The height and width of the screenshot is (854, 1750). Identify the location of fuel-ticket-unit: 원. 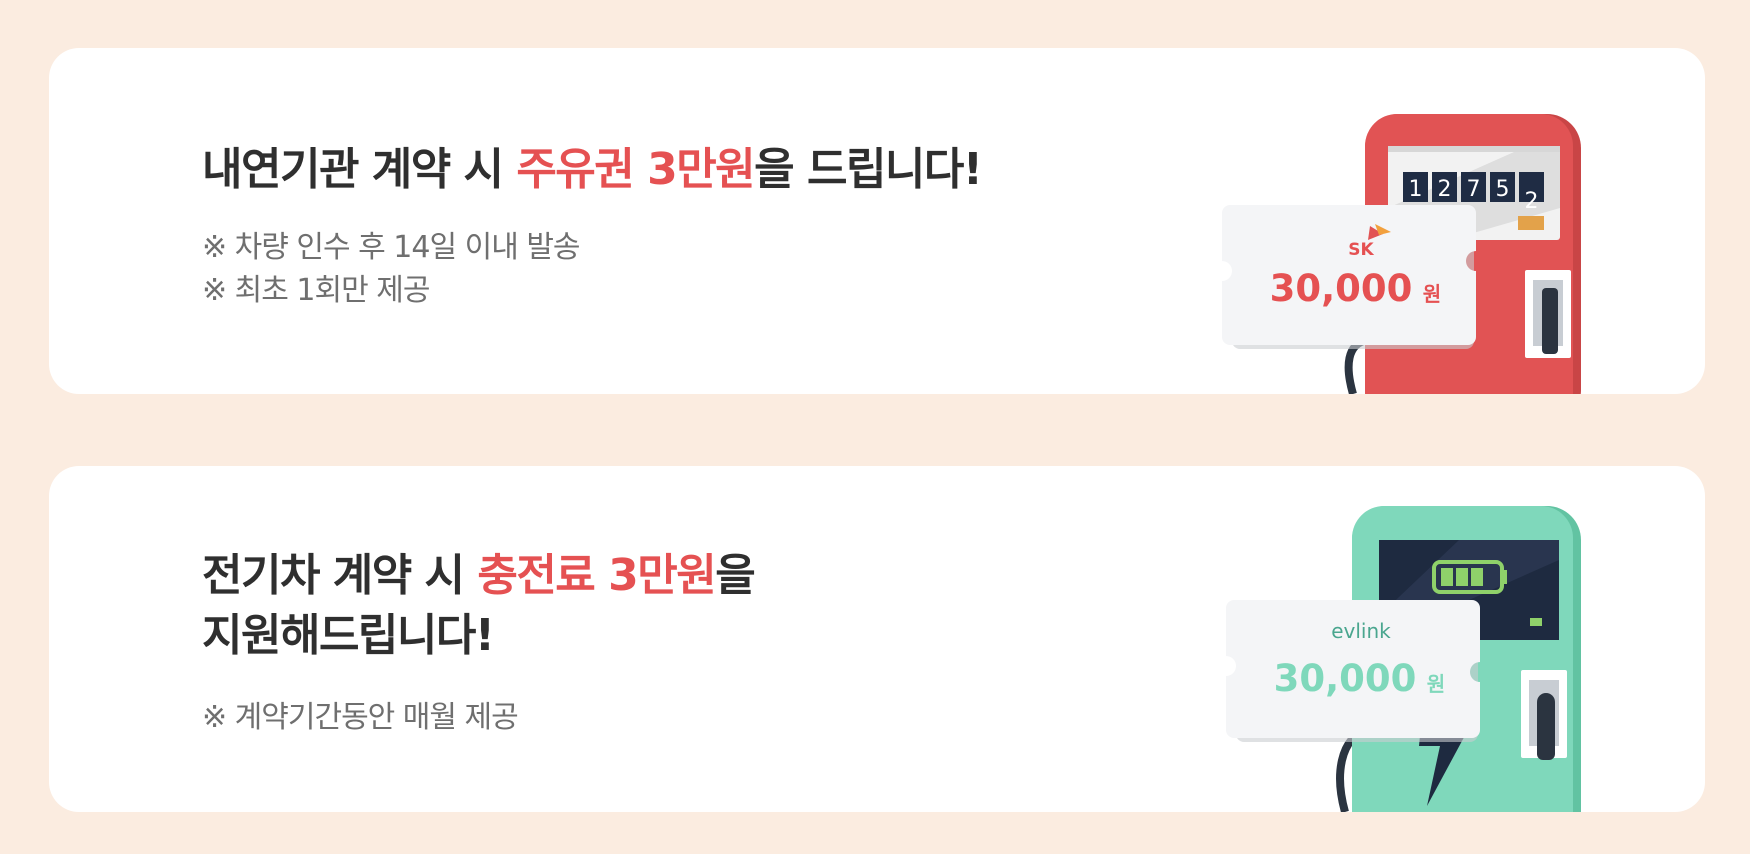
(1432, 294).